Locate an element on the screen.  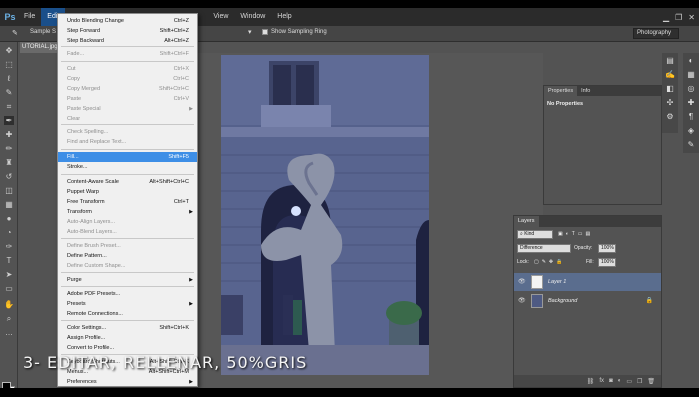
restore-icon: ❐ is located at coordinates (678, 17).